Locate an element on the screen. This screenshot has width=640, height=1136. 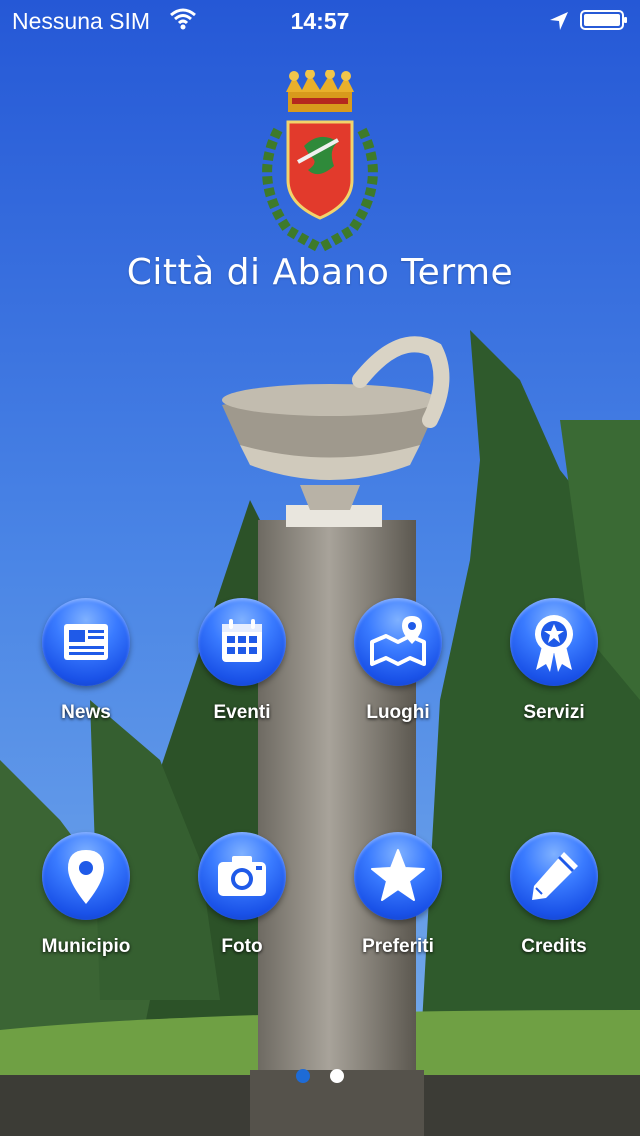
eventi-button is located at coordinates (242, 642).